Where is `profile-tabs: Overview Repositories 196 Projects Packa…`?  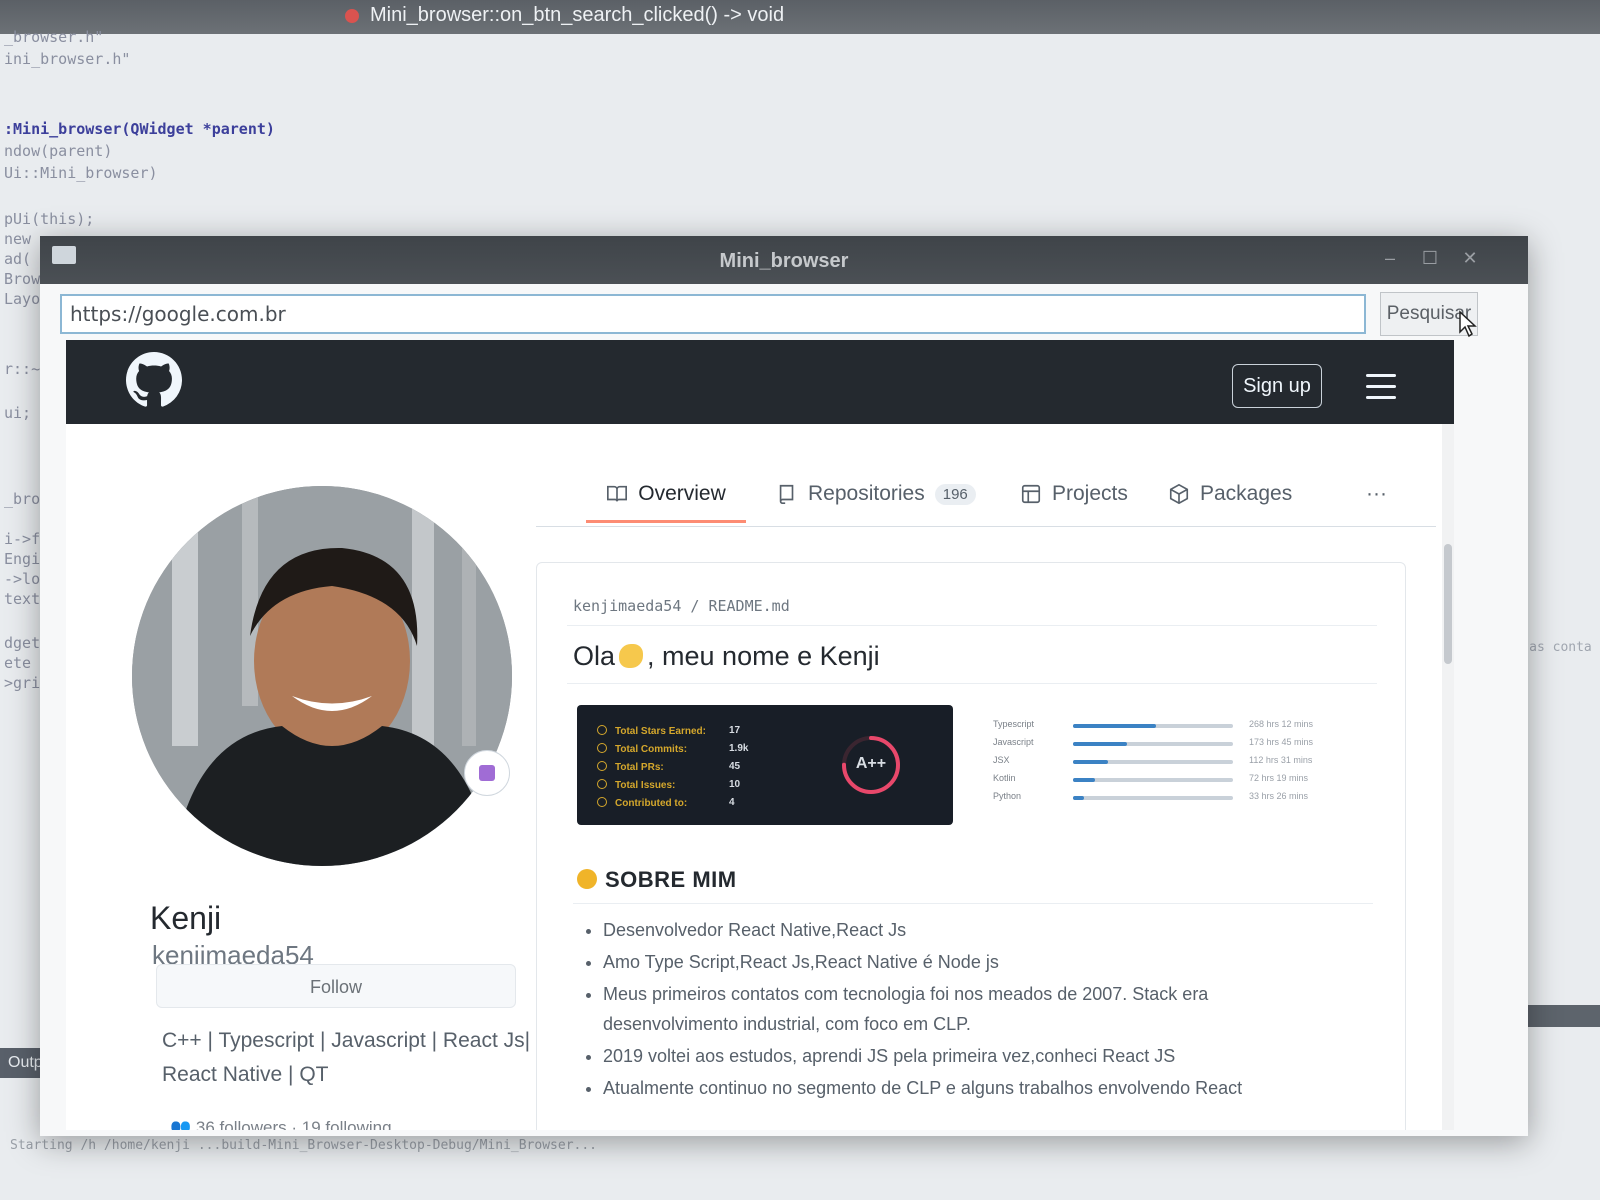 profile-tabs: Overview Repositories 196 Projects Packa… is located at coordinates (996, 498).